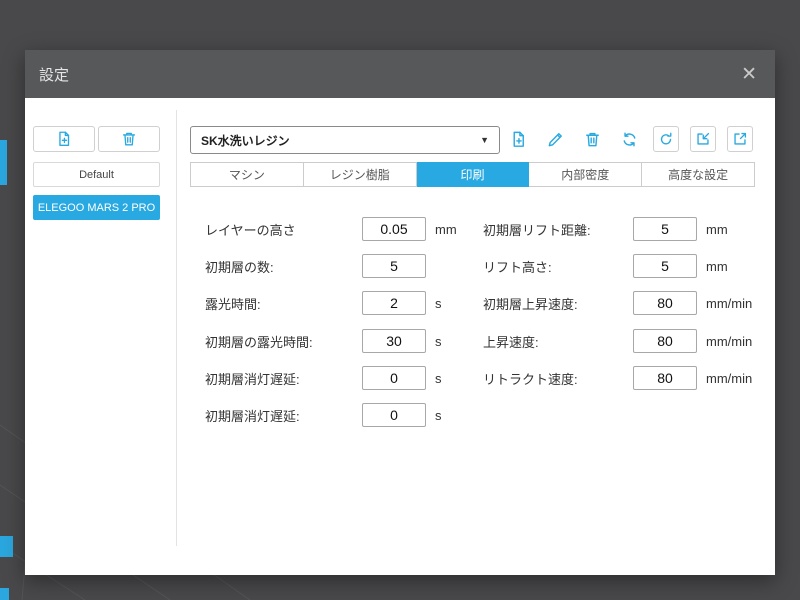 This screenshot has width=800, height=600. What do you see at coordinates (617, 303) in the screenshot?
I see `form-row: 初期層上昇速度: mm/min` at bounding box center [617, 303].